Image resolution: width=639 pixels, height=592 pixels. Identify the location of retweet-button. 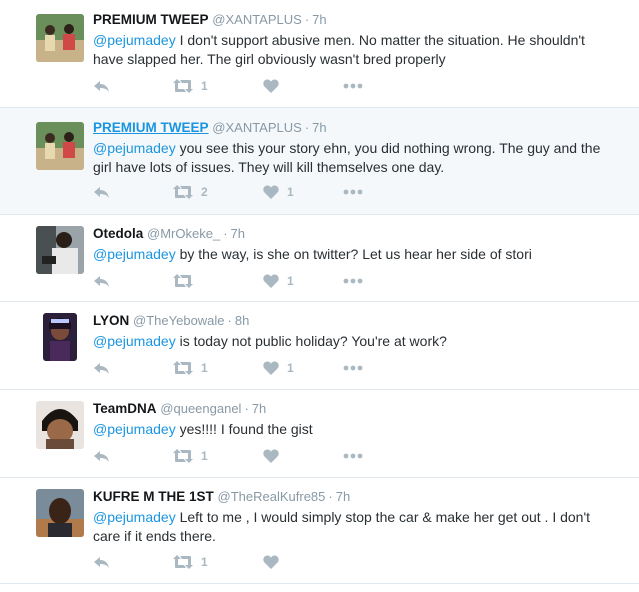
(218, 281).